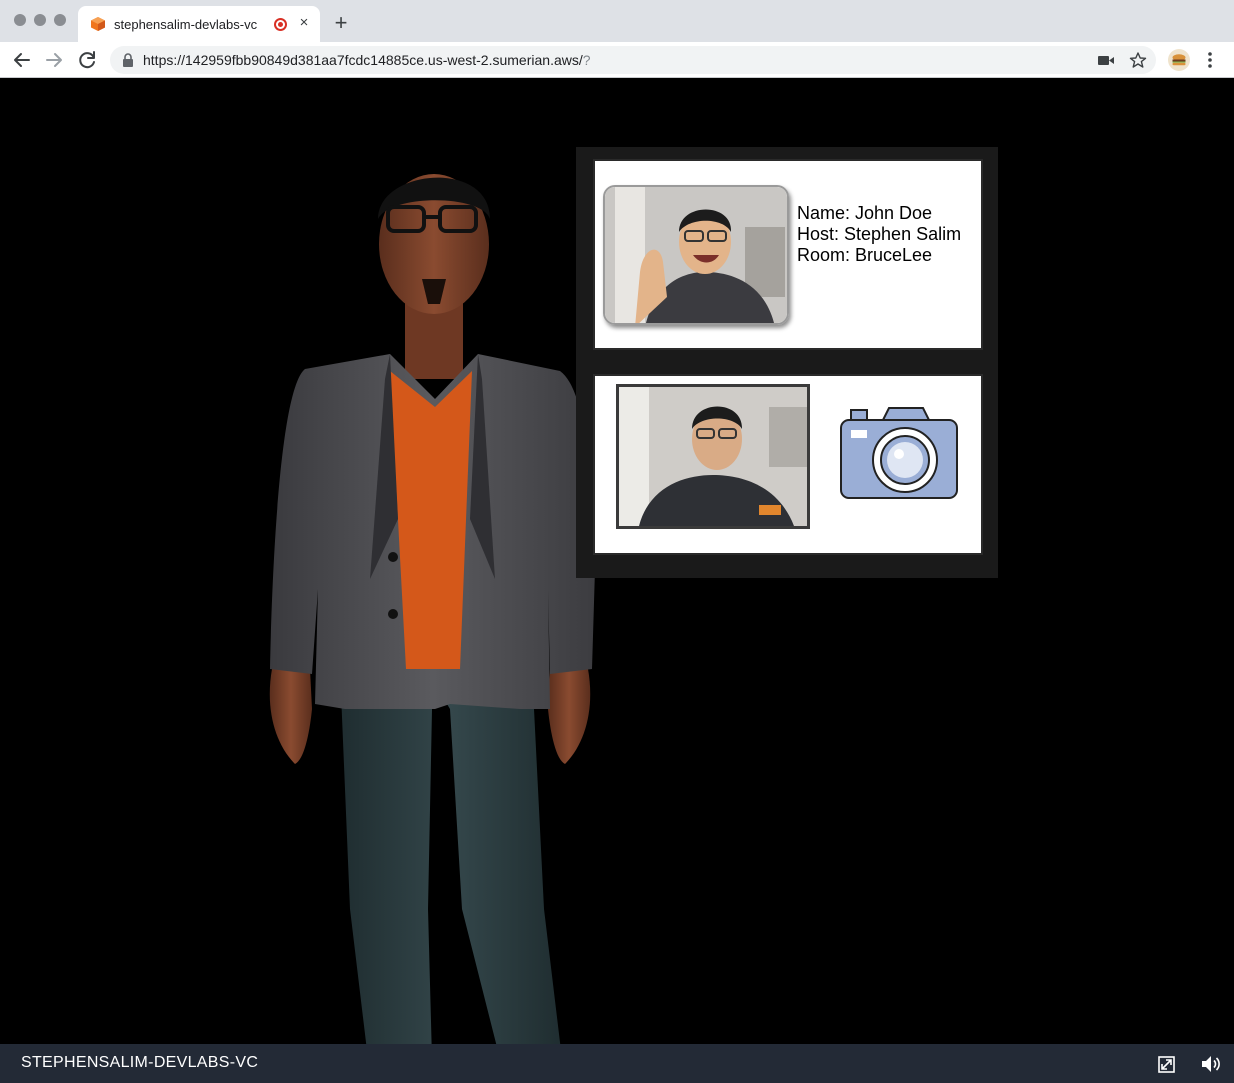 The image size is (1234, 1083). What do you see at coordinates (1106, 60) in the screenshot?
I see `camera-permission-icon` at bounding box center [1106, 60].